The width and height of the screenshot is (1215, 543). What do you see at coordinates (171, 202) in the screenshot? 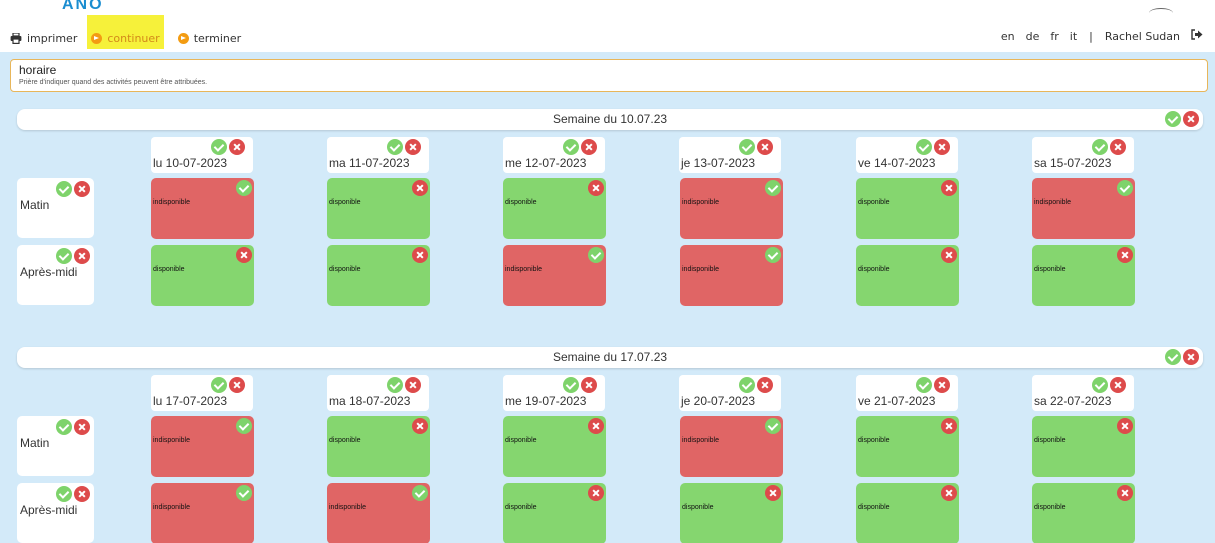
I see `availability-status: indisponible` at bounding box center [171, 202].